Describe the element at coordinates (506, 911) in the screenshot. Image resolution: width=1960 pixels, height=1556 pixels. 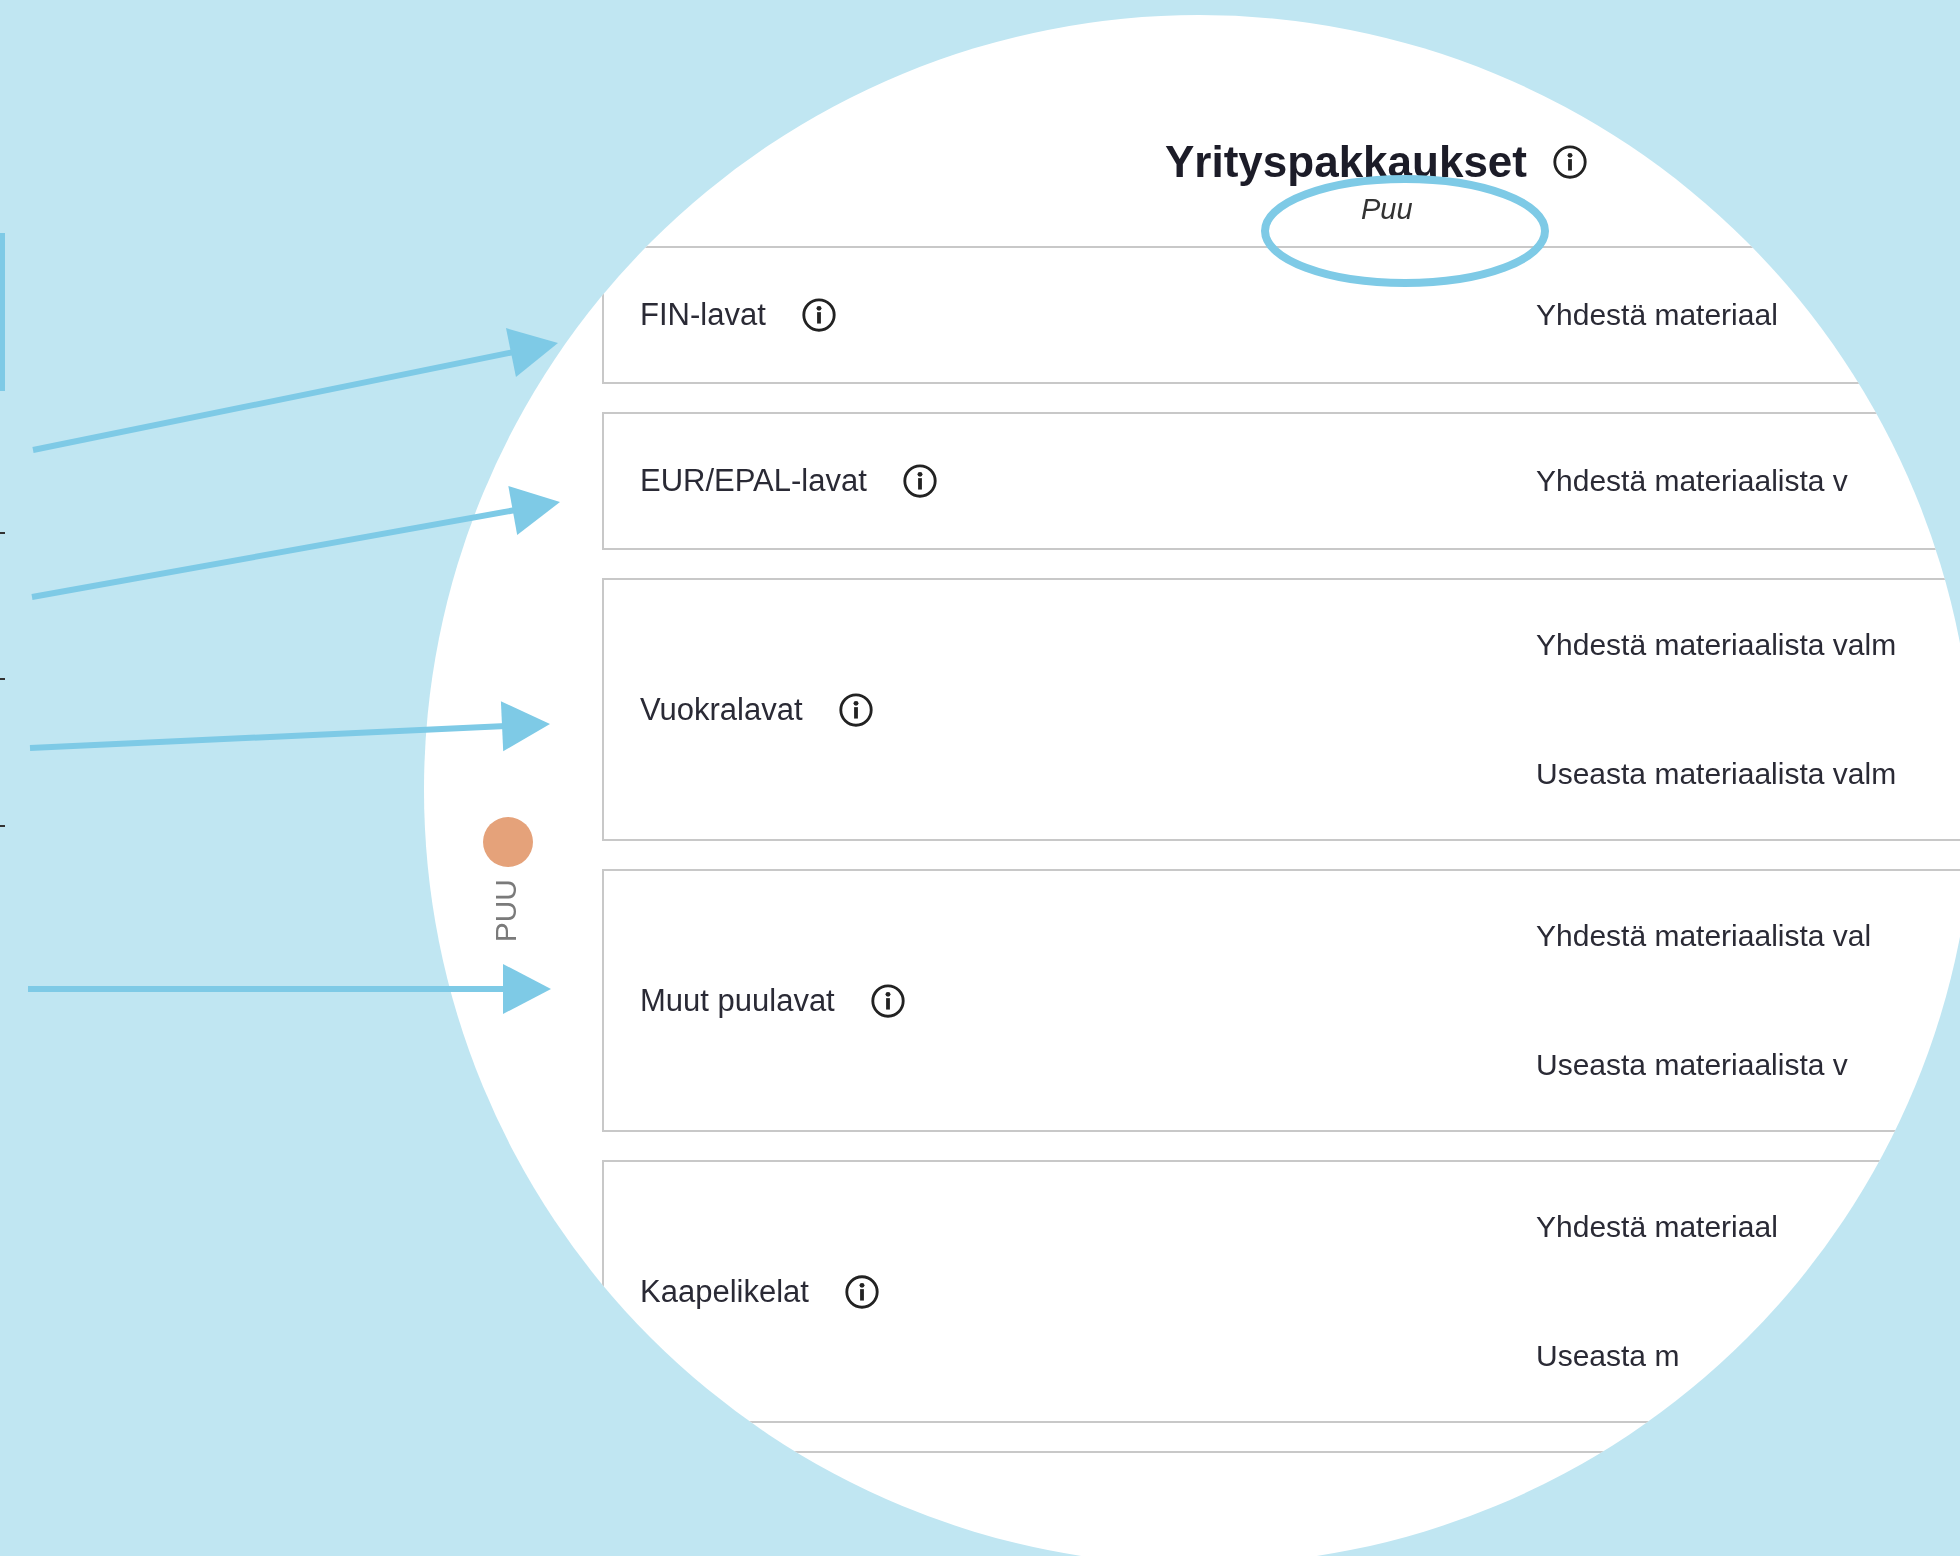
I see `side-label: PUU` at that location.